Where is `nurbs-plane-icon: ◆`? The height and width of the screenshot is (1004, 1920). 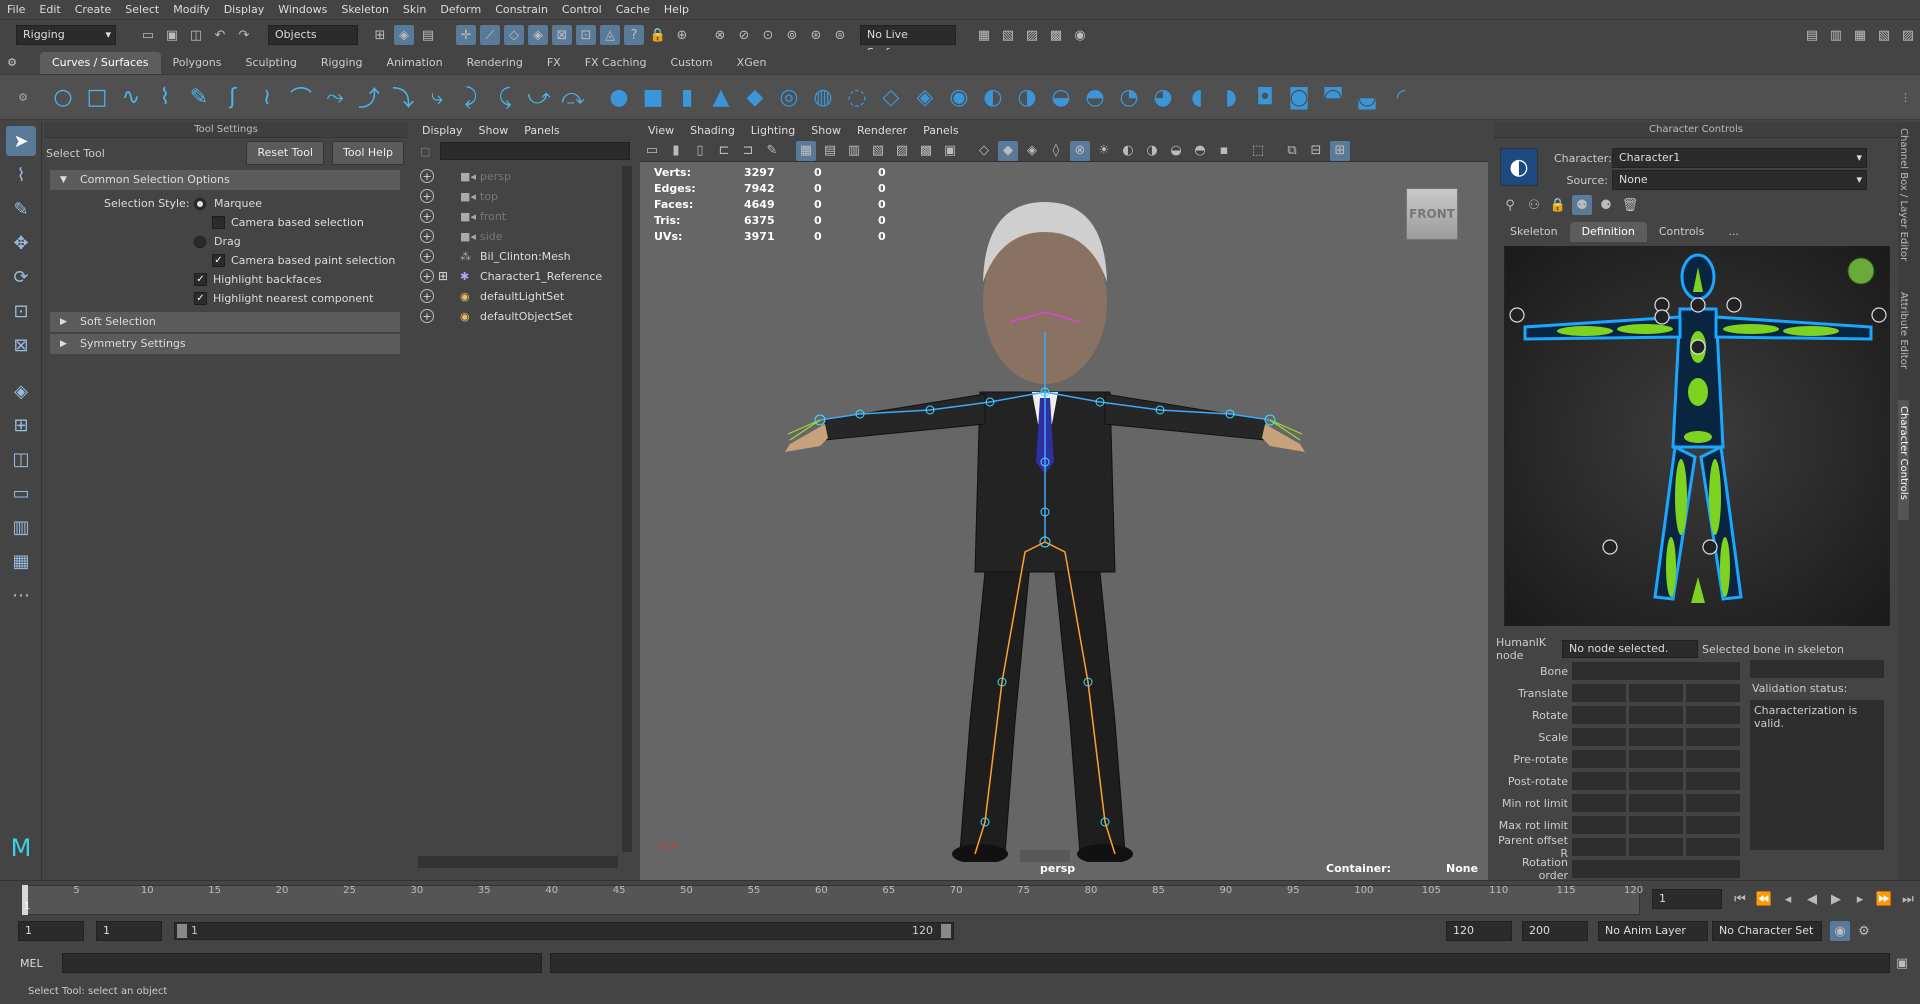
nurbs-plane-icon: ◆ is located at coordinates (755, 97).